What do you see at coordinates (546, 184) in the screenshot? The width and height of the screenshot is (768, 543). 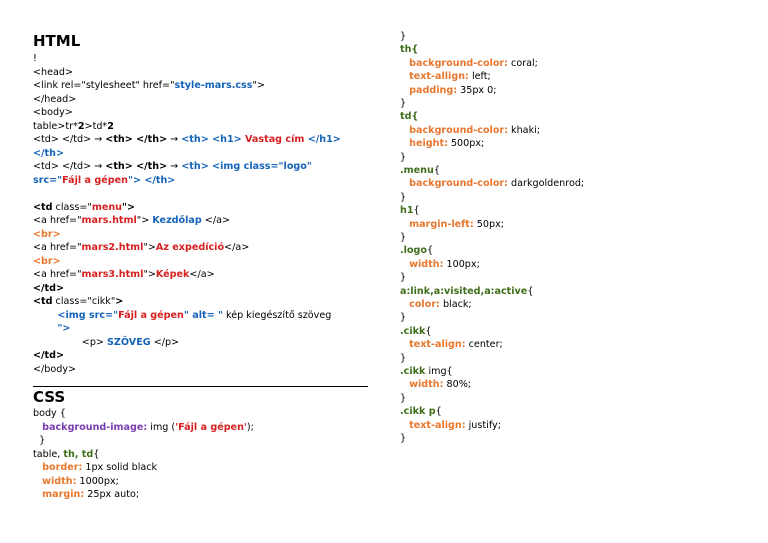 I see `code-token: darkgoldenrod;` at bounding box center [546, 184].